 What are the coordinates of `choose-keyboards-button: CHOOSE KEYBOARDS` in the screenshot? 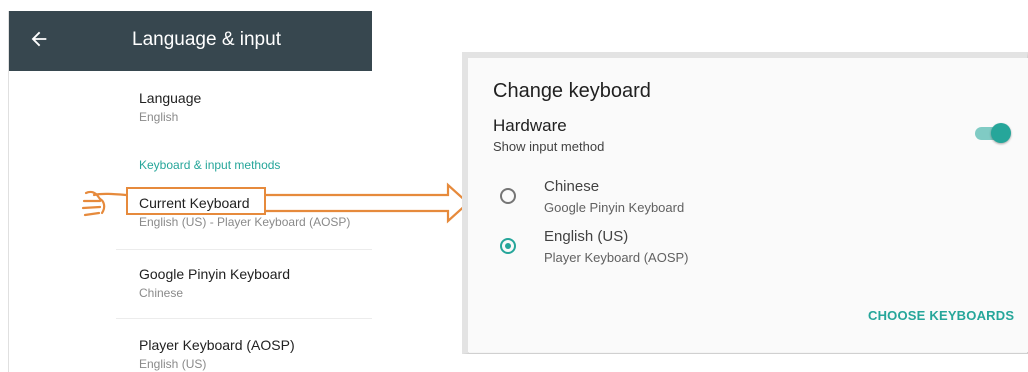 It's located at (941, 315).